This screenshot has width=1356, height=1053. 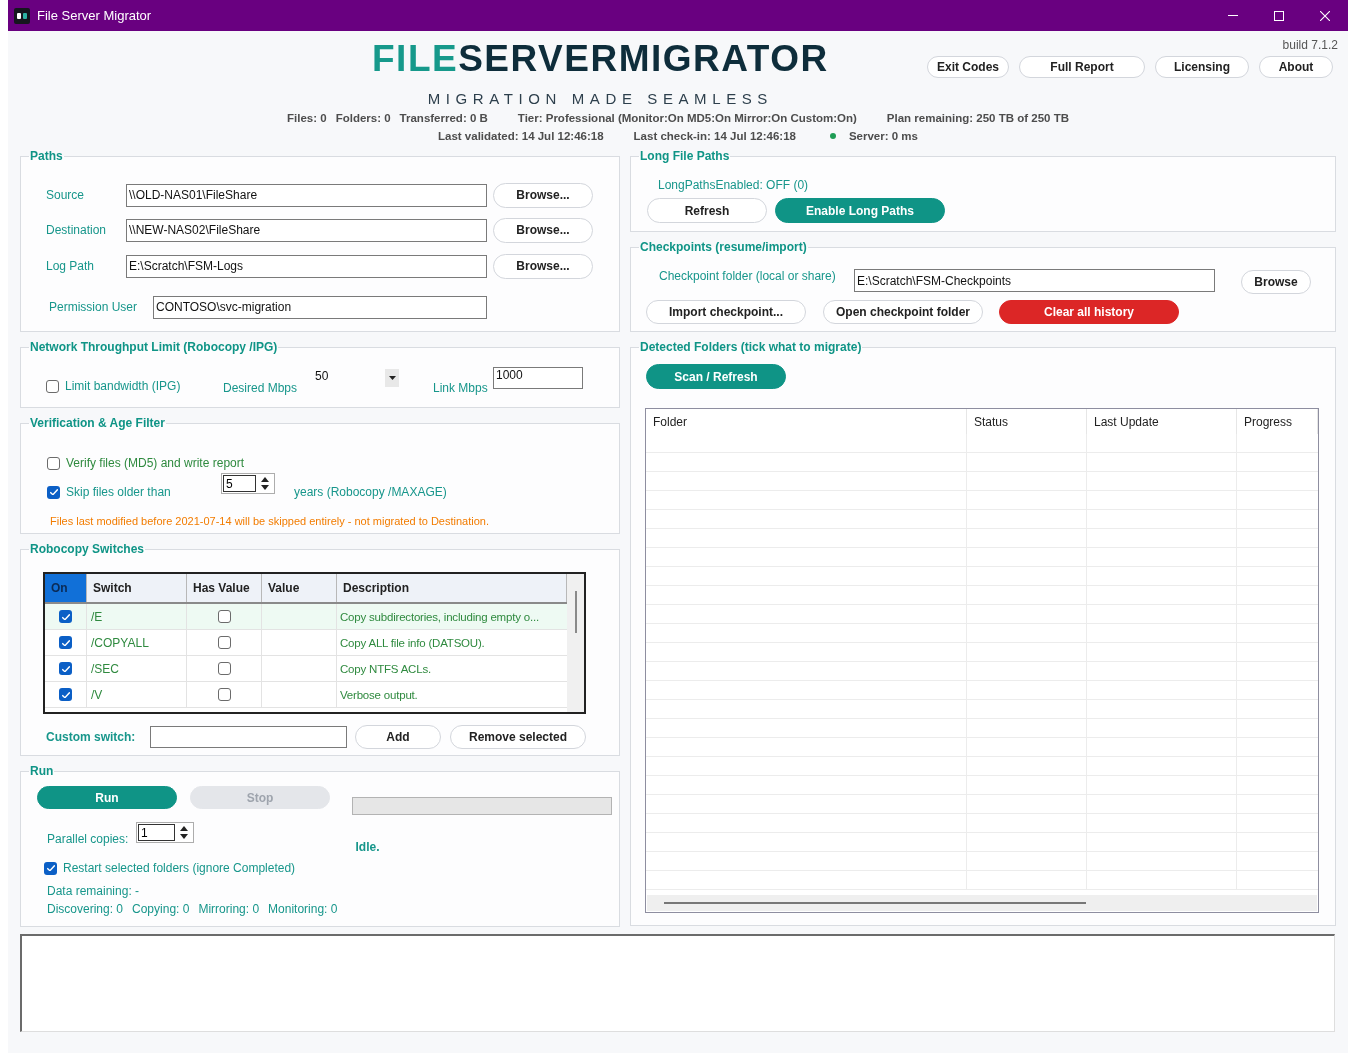 What do you see at coordinates (982, 903) in the screenshot?
I see `horizontal-scrollbar` at bounding box center [982, 903].